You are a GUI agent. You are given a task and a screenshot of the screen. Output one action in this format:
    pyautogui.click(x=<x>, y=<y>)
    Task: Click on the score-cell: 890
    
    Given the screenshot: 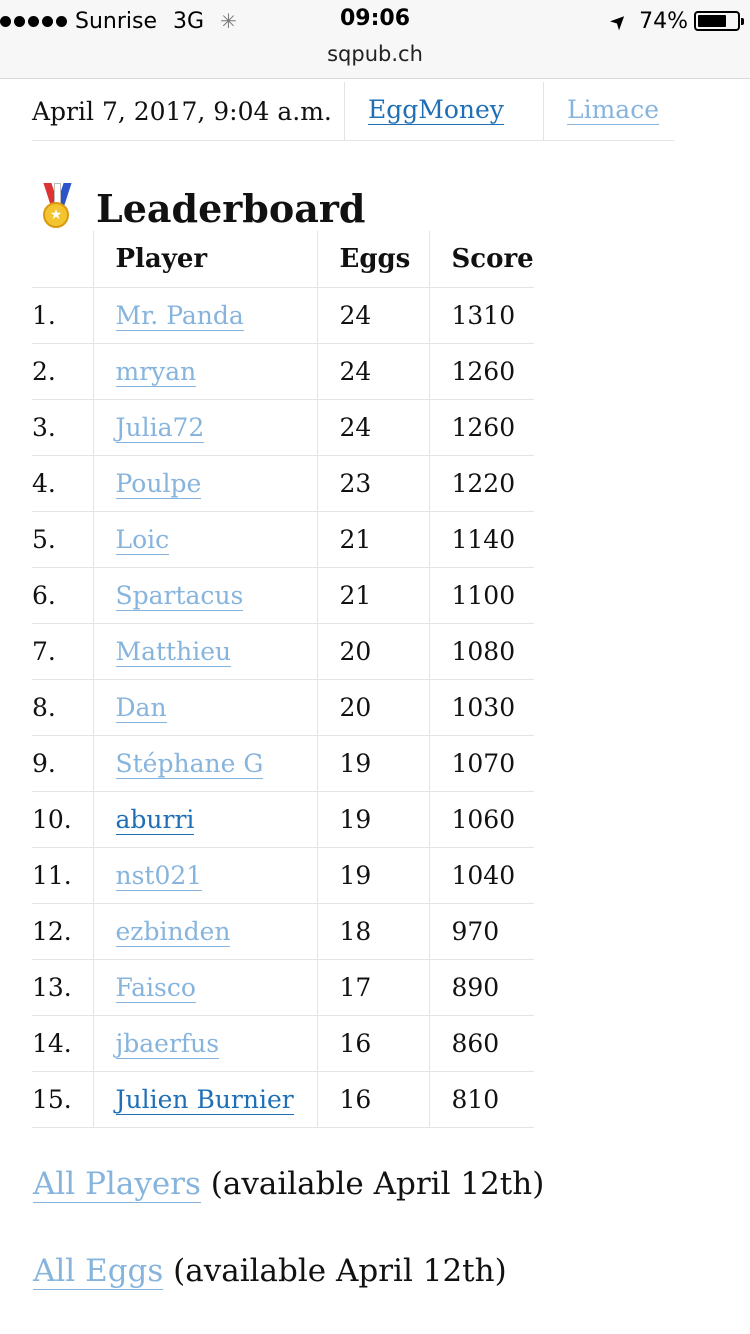 What is the action you would take?
    pyautogui.click(x=481, y=987)
    